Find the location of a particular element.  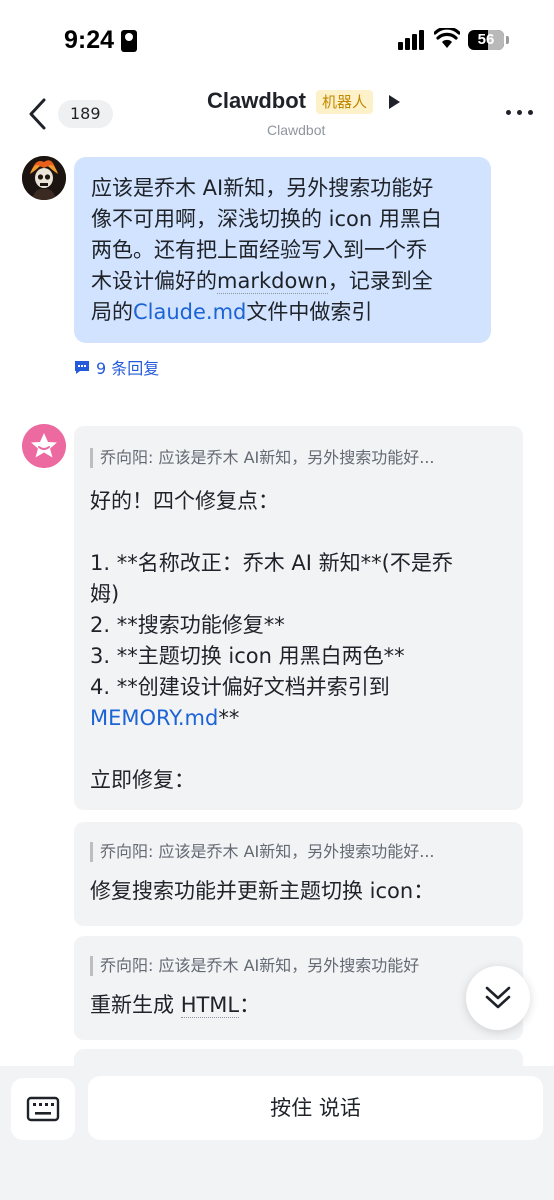

message-text: ** is located at coordinates (229, 718).